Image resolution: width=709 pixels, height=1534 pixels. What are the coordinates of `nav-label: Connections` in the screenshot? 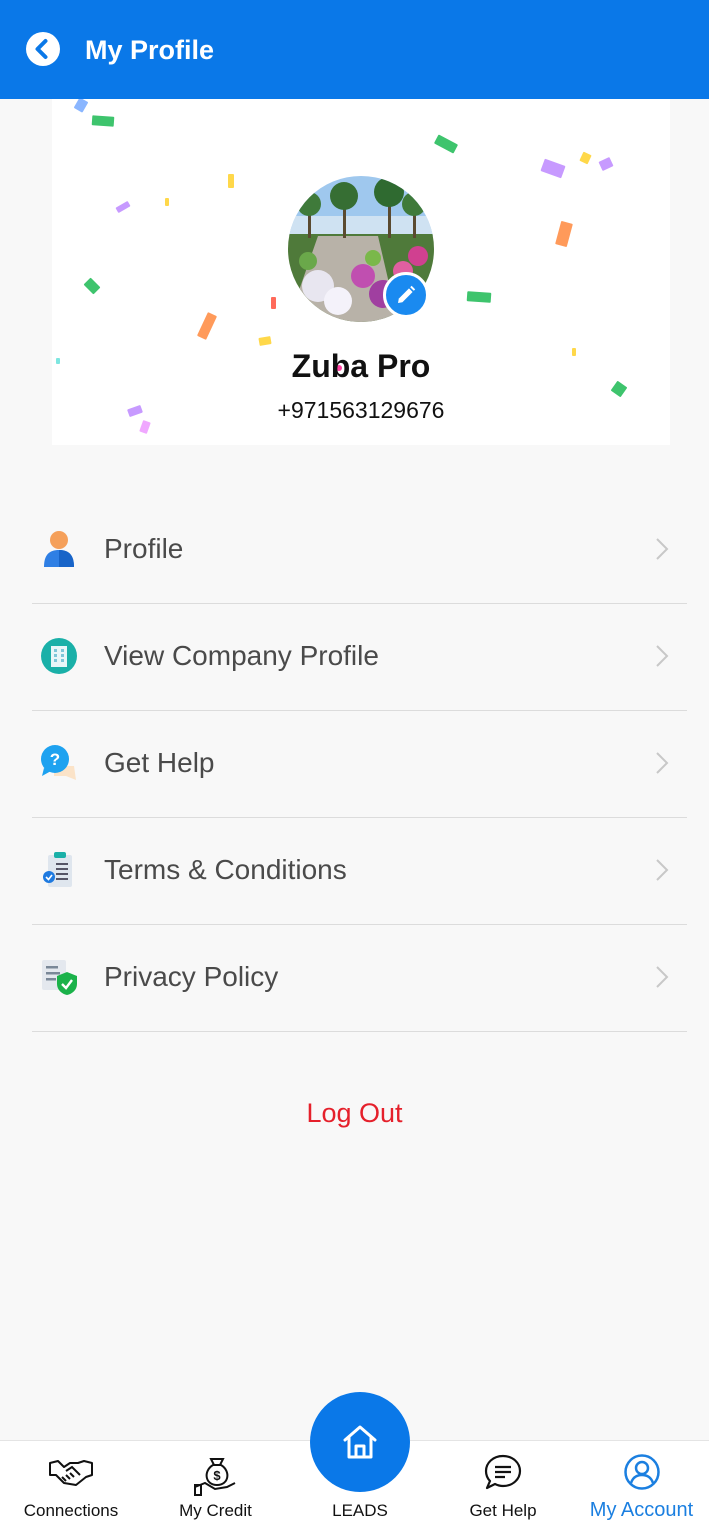 It's located at (71, 1510).